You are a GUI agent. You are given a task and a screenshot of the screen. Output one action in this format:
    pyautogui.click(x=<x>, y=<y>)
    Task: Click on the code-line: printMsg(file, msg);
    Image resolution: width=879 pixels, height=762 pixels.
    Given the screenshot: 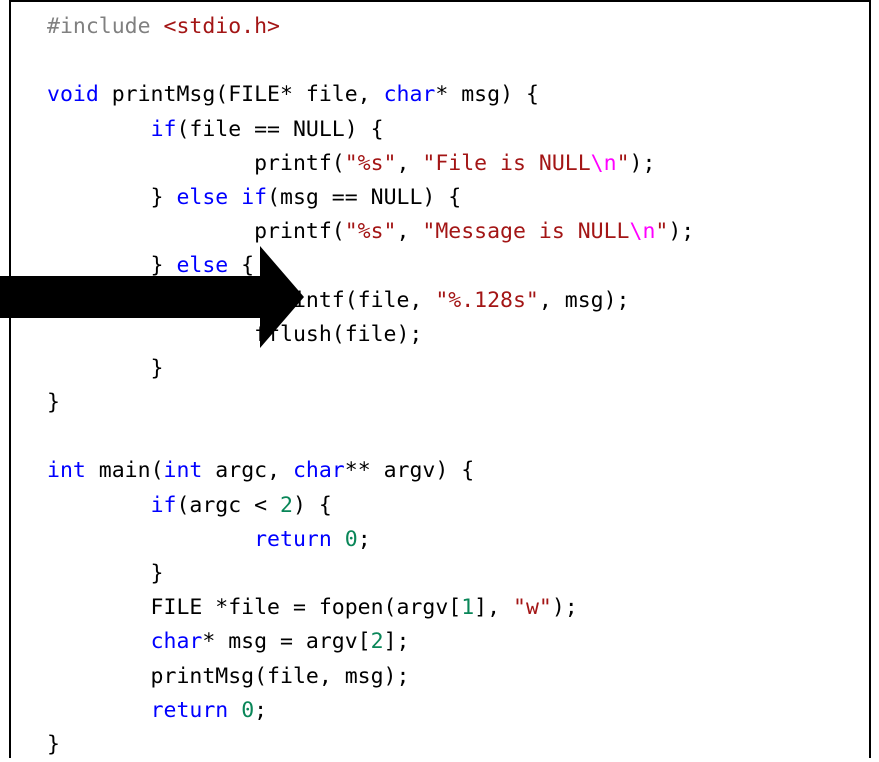 What is the action you would take?
    pyautogui.click(x=370, y=677)
    